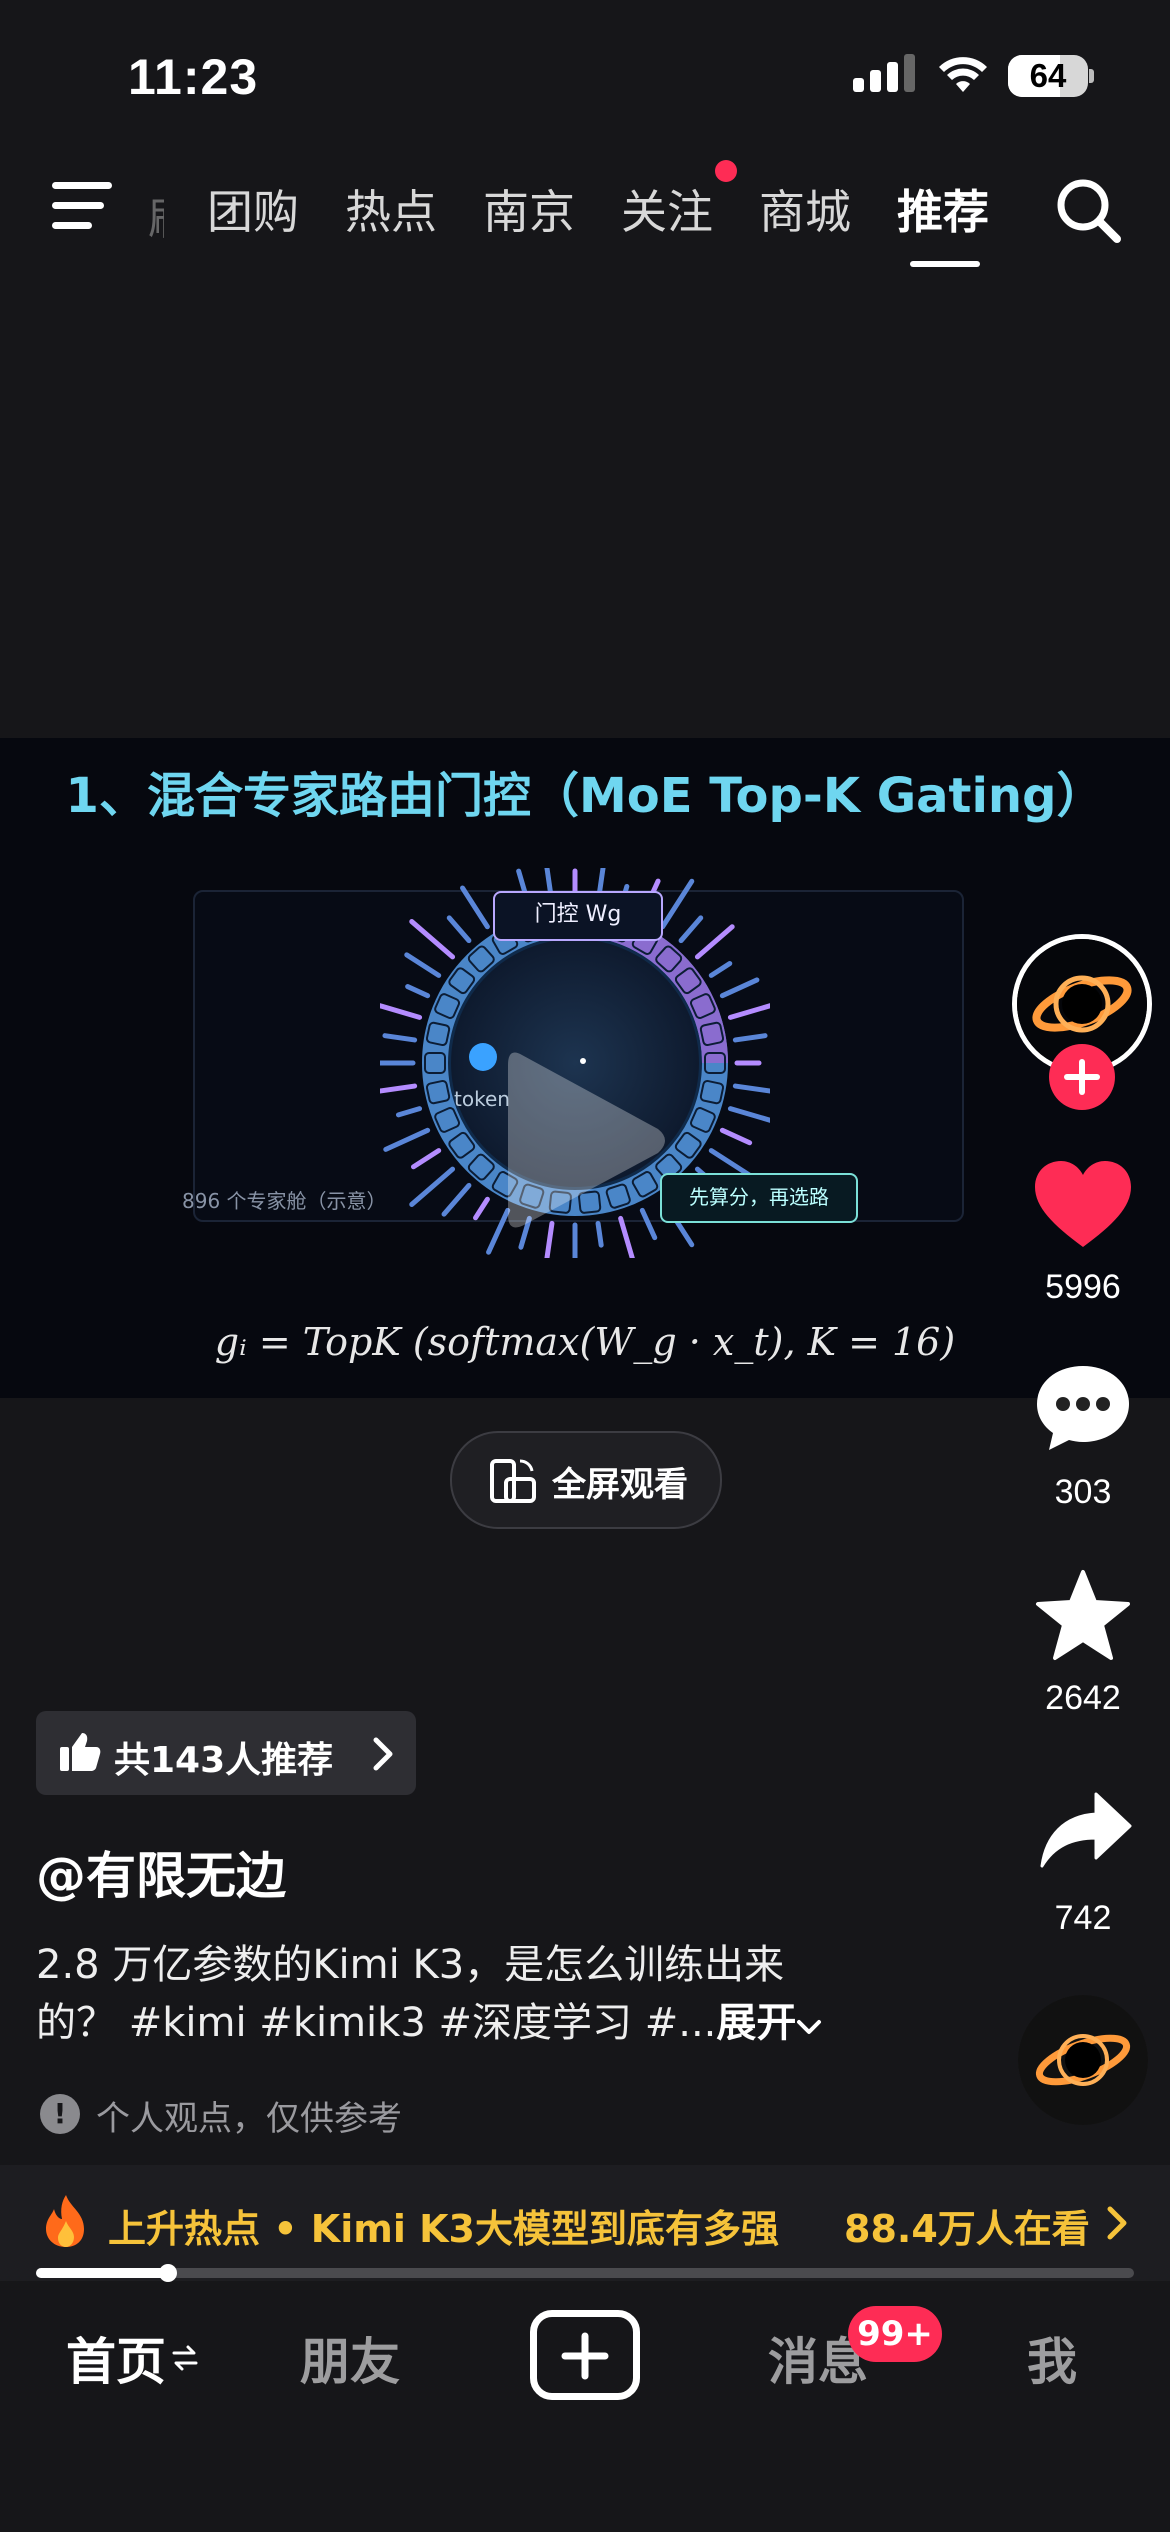  What do you see at coordinates (513, 1481) in the screenshot?
I see `rotate-screen-icon` at bounding box center [513, 1481].